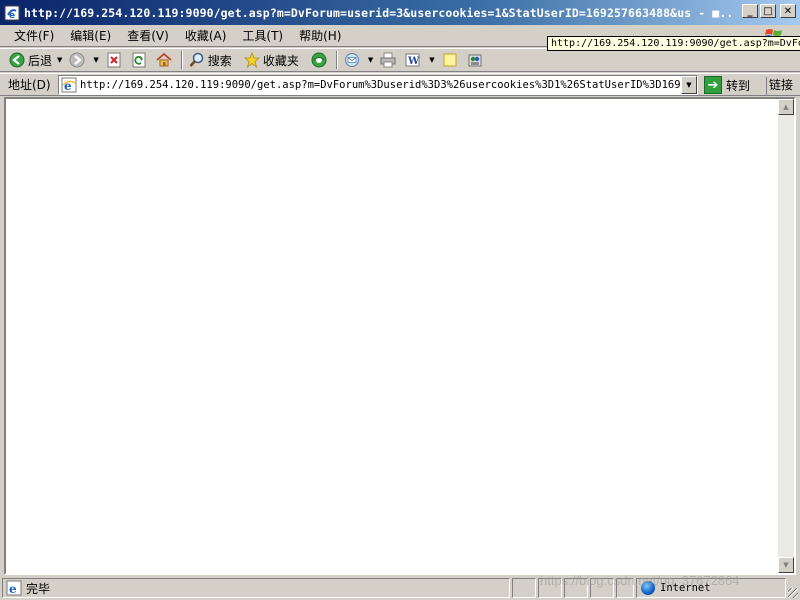 The height and width of the screenshot is (600, 800). I want to click on back-button: 后退, so click(30, 60).